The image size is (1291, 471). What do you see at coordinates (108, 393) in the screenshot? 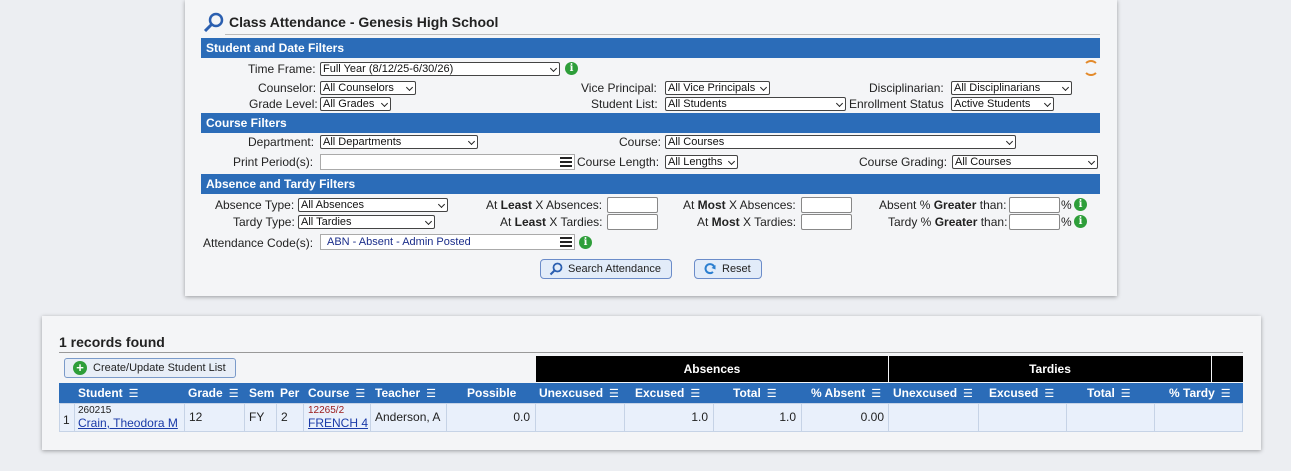
I see `col-student: Student ☰` at bounding box center [108, 393].